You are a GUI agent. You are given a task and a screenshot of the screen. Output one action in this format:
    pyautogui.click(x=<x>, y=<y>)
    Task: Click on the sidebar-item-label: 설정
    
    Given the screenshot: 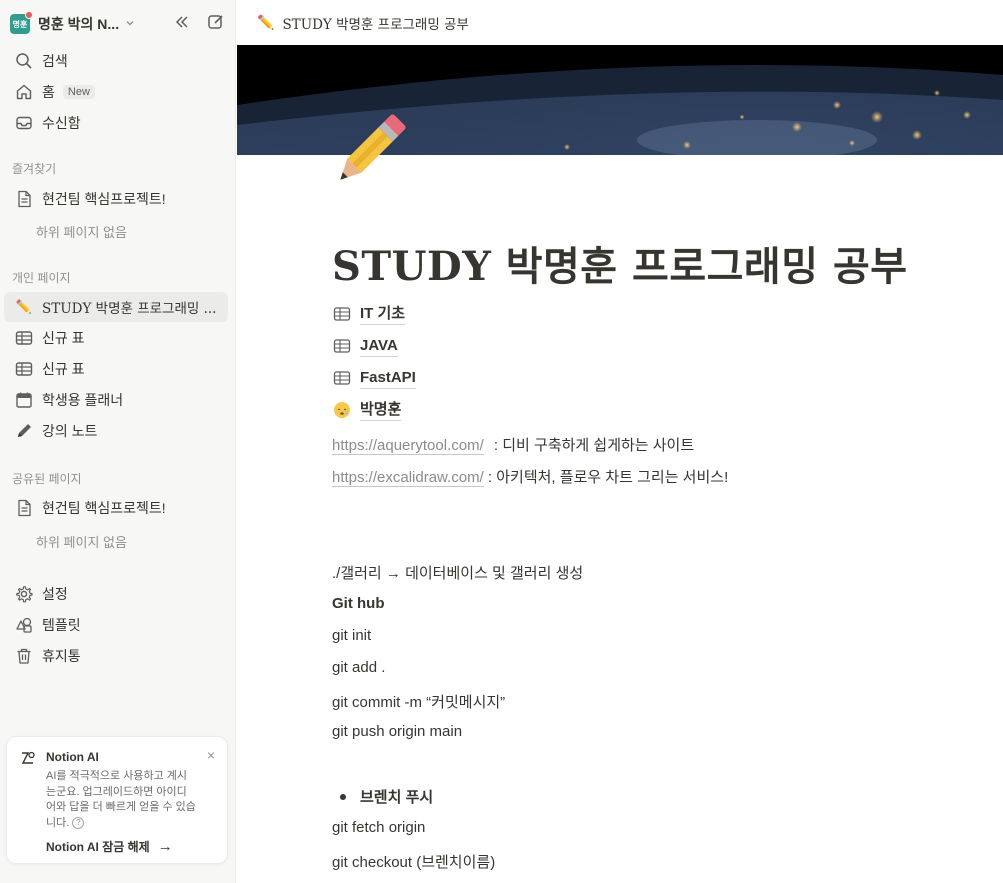 What is the action you would take?
    pyautogui.click(x=55, y=594)
    